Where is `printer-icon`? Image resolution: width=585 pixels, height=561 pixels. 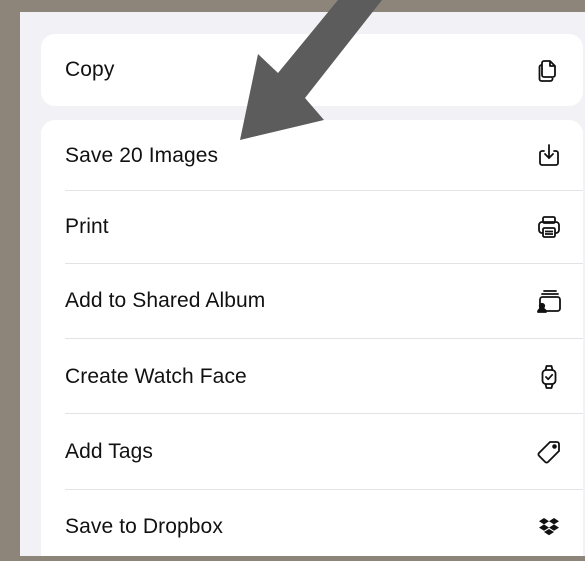
printer-icon is located at coordinates (549, 227).